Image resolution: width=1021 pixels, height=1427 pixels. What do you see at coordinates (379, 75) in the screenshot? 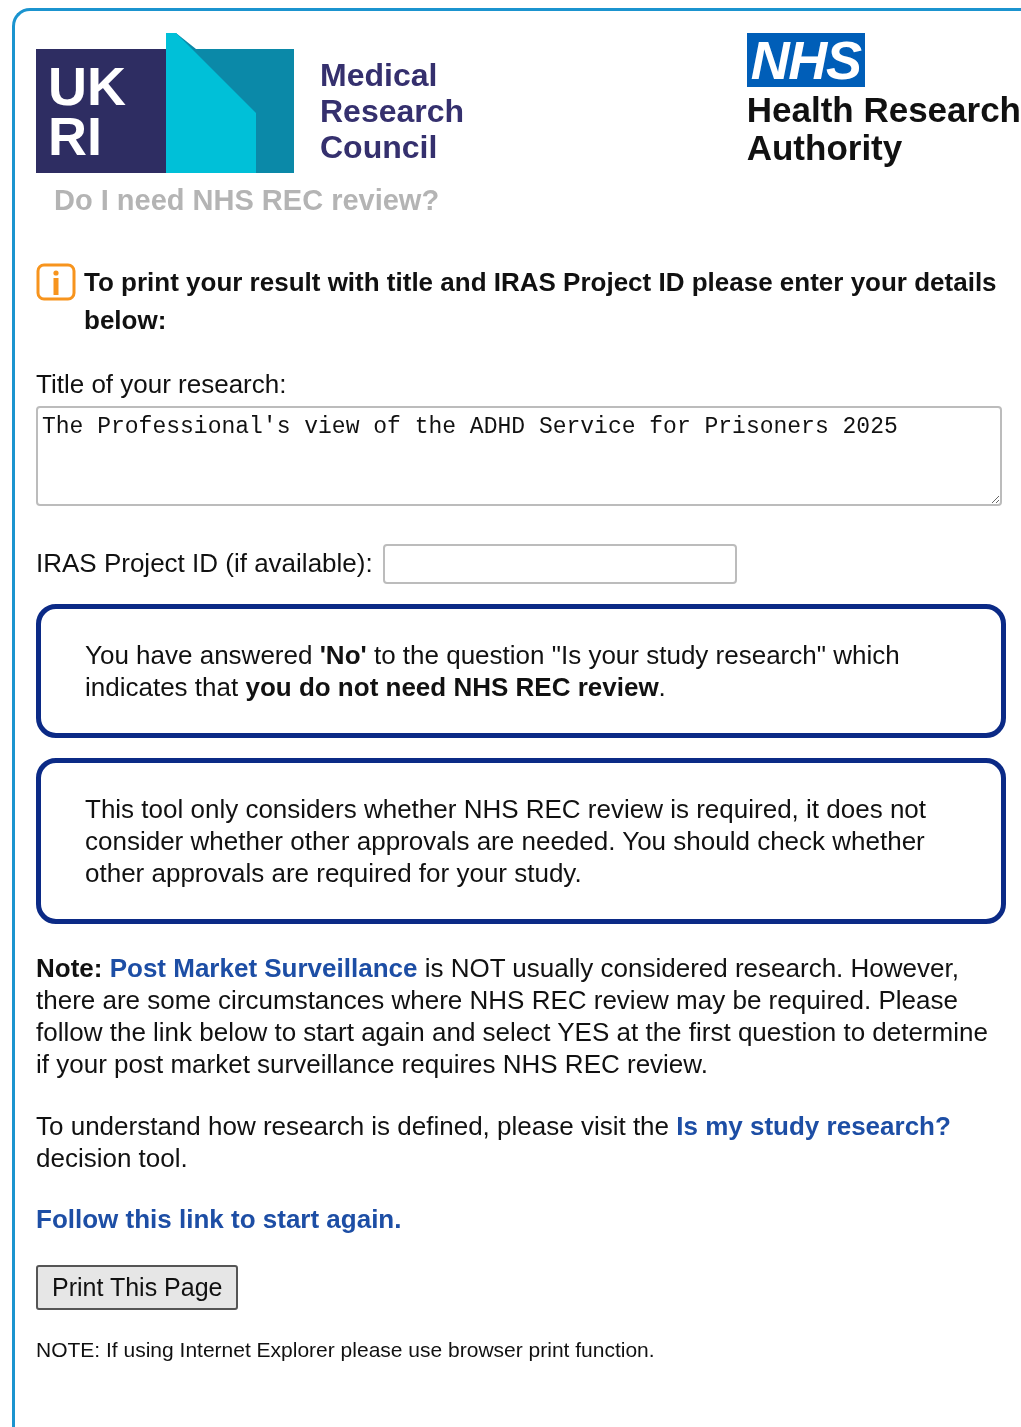
I see `logo-text: Medical` at bounding box center [379, 75].